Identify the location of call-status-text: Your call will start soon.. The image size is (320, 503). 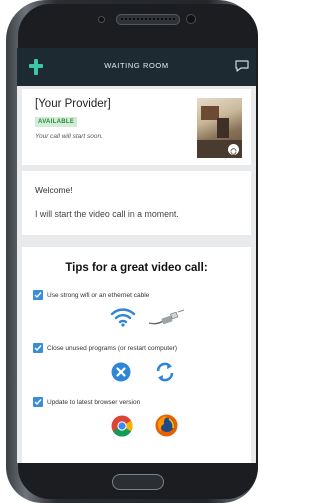
(69, 136).